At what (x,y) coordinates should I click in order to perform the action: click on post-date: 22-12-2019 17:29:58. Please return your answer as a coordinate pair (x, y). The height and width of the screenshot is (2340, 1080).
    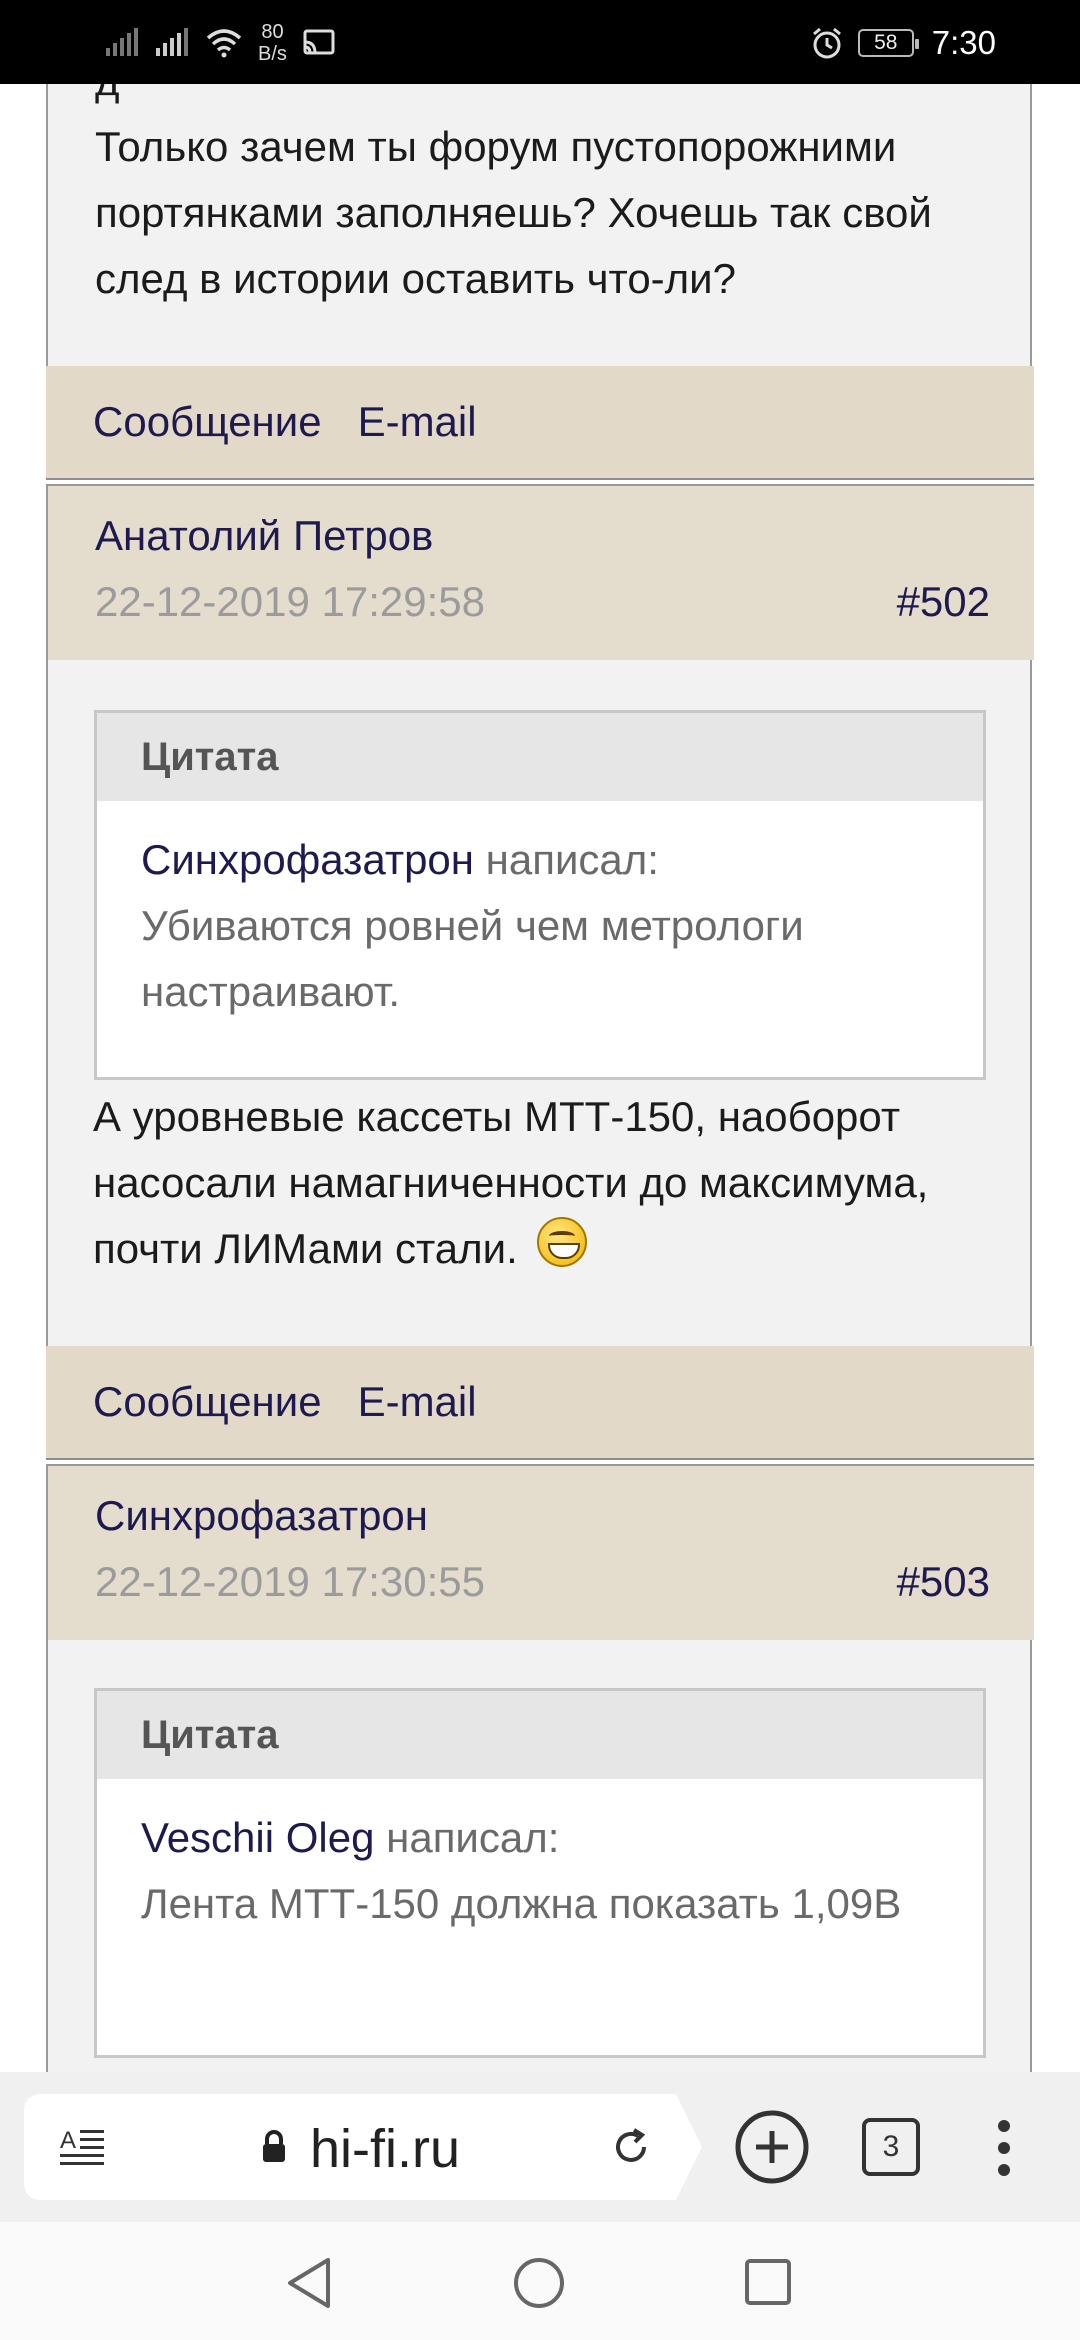
    Looking at the image, I should click on (290, 601).